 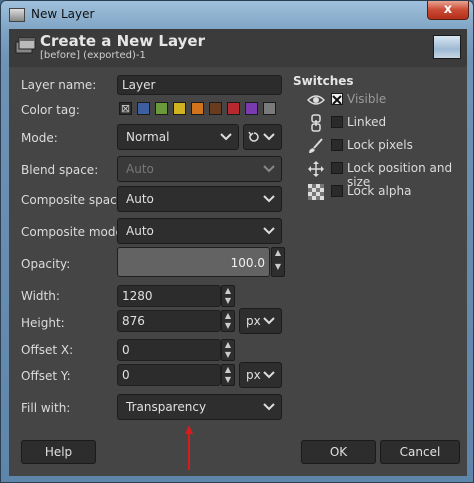 I want to click on layer-name-input: Layer, so click(x=199, y=85).